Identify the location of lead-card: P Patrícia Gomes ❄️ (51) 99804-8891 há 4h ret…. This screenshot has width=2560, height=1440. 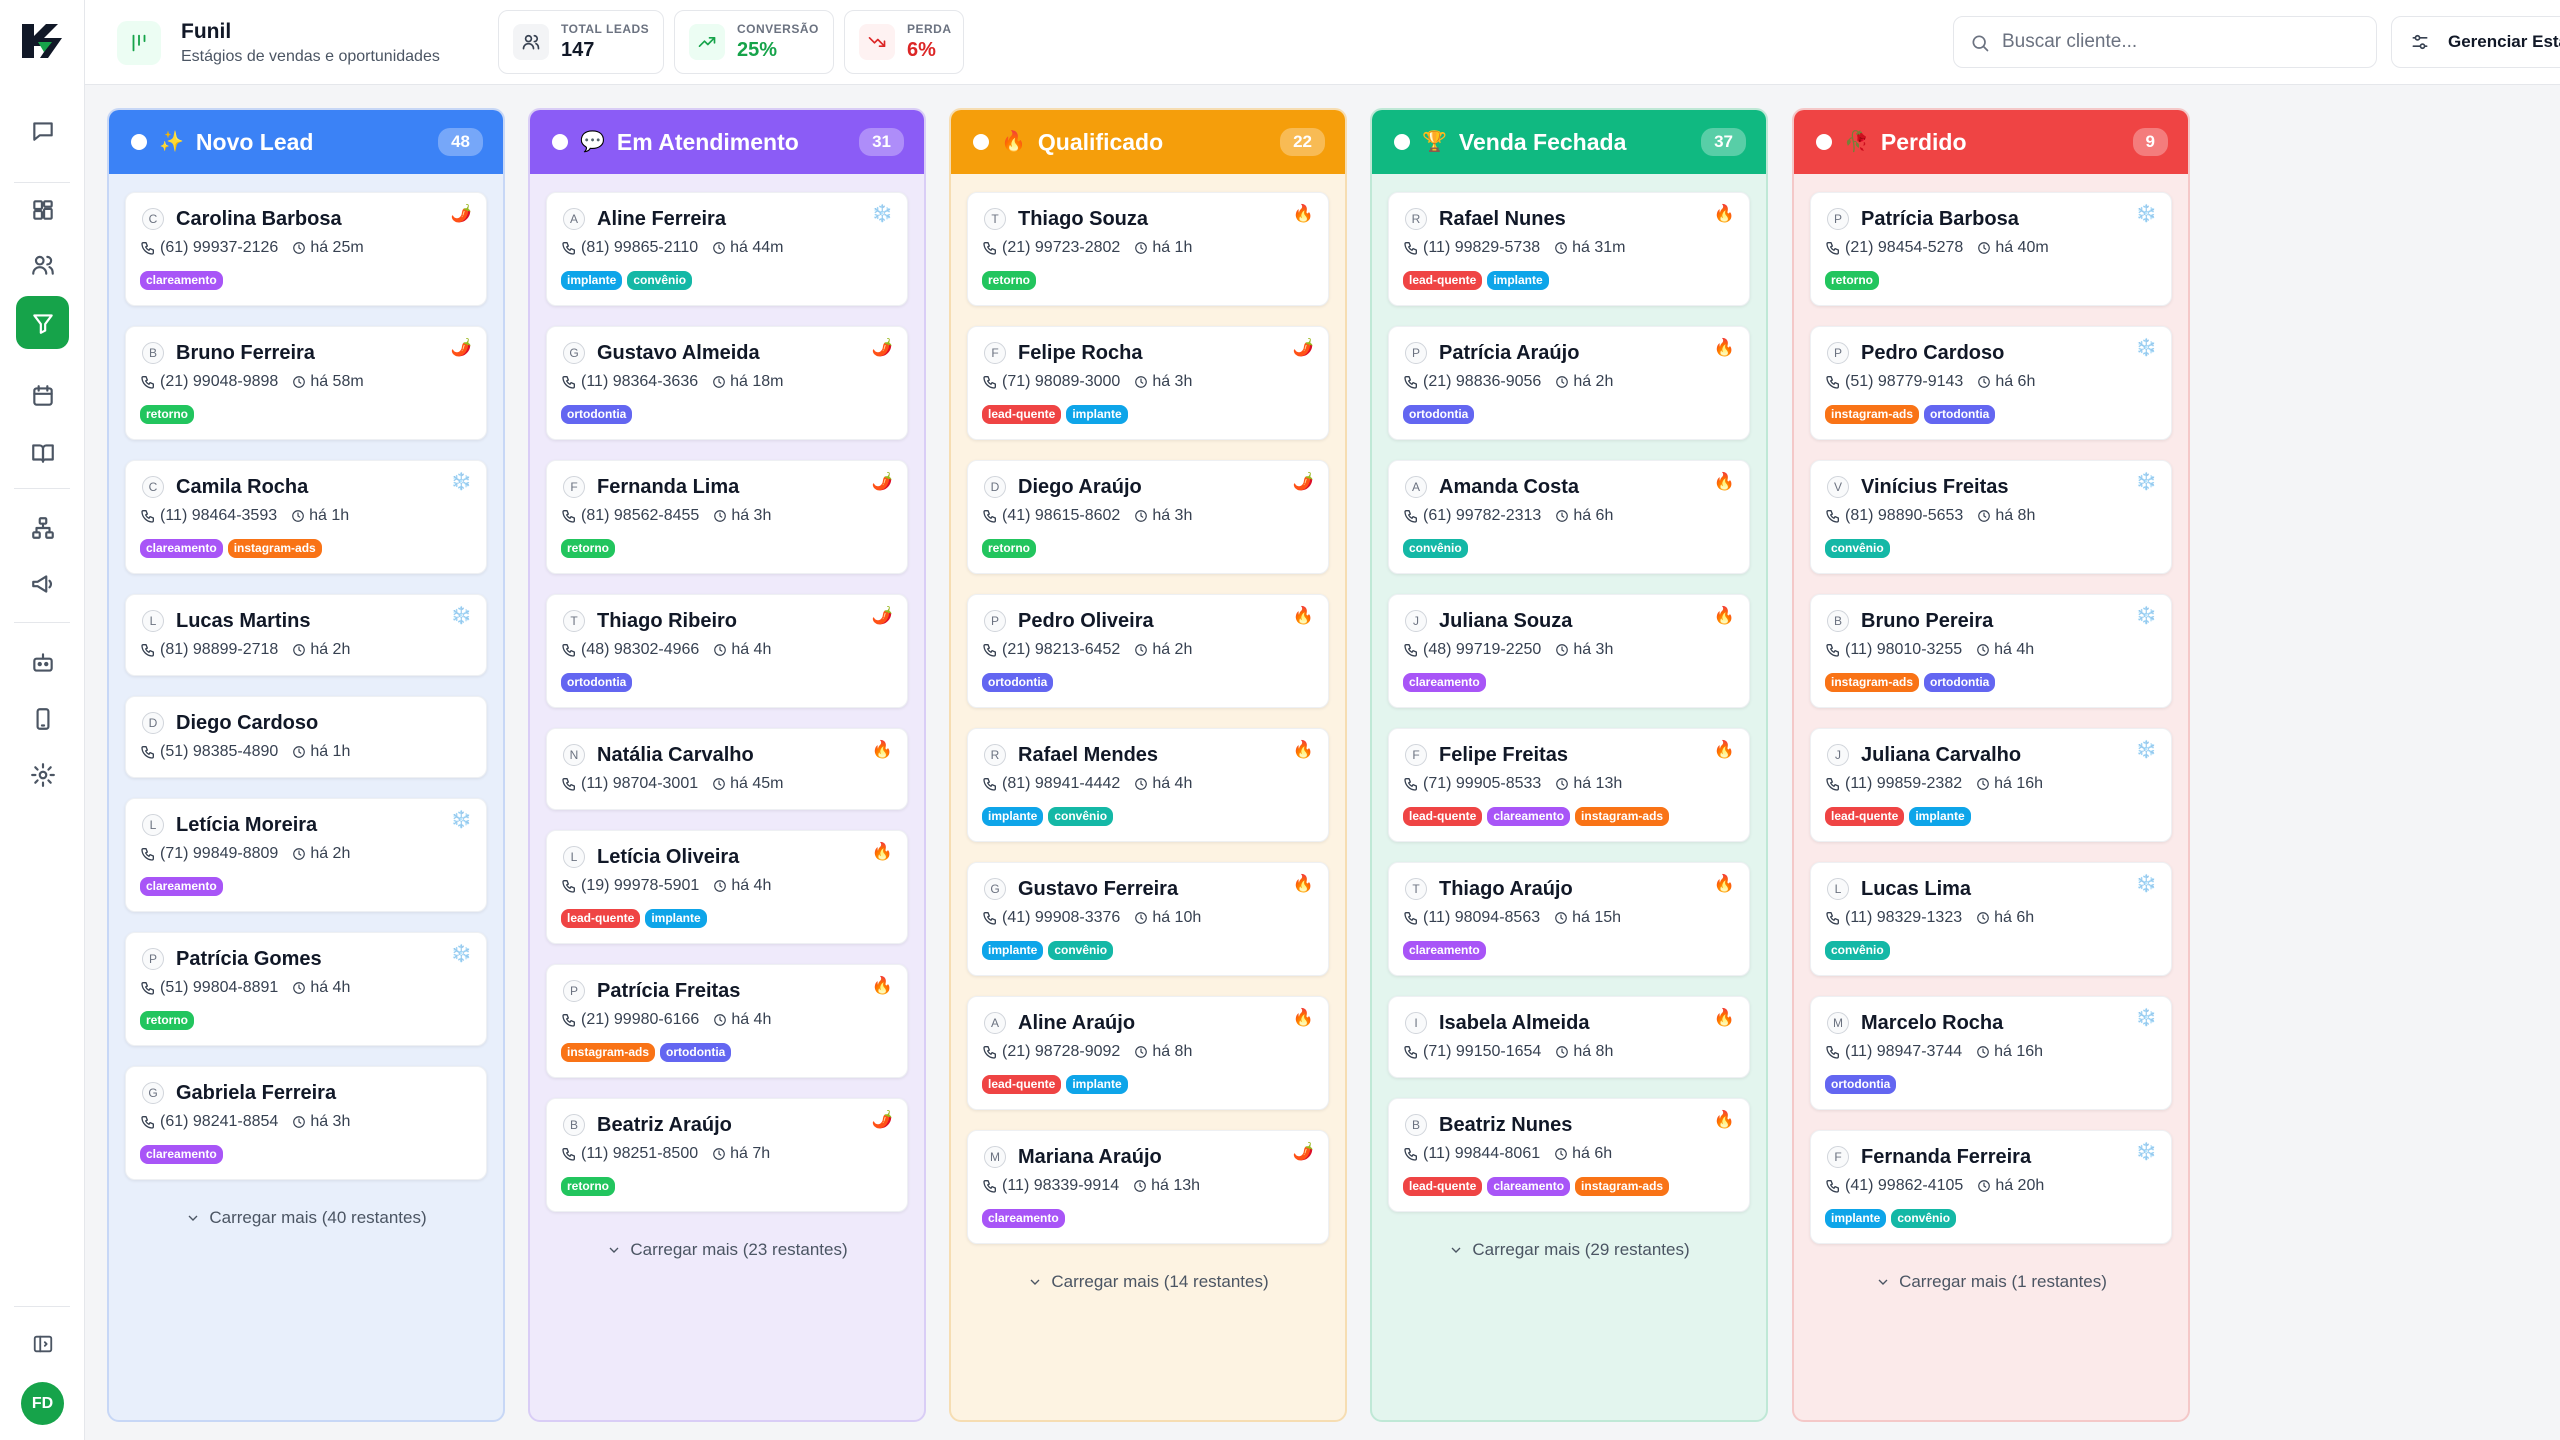
(306, 989).